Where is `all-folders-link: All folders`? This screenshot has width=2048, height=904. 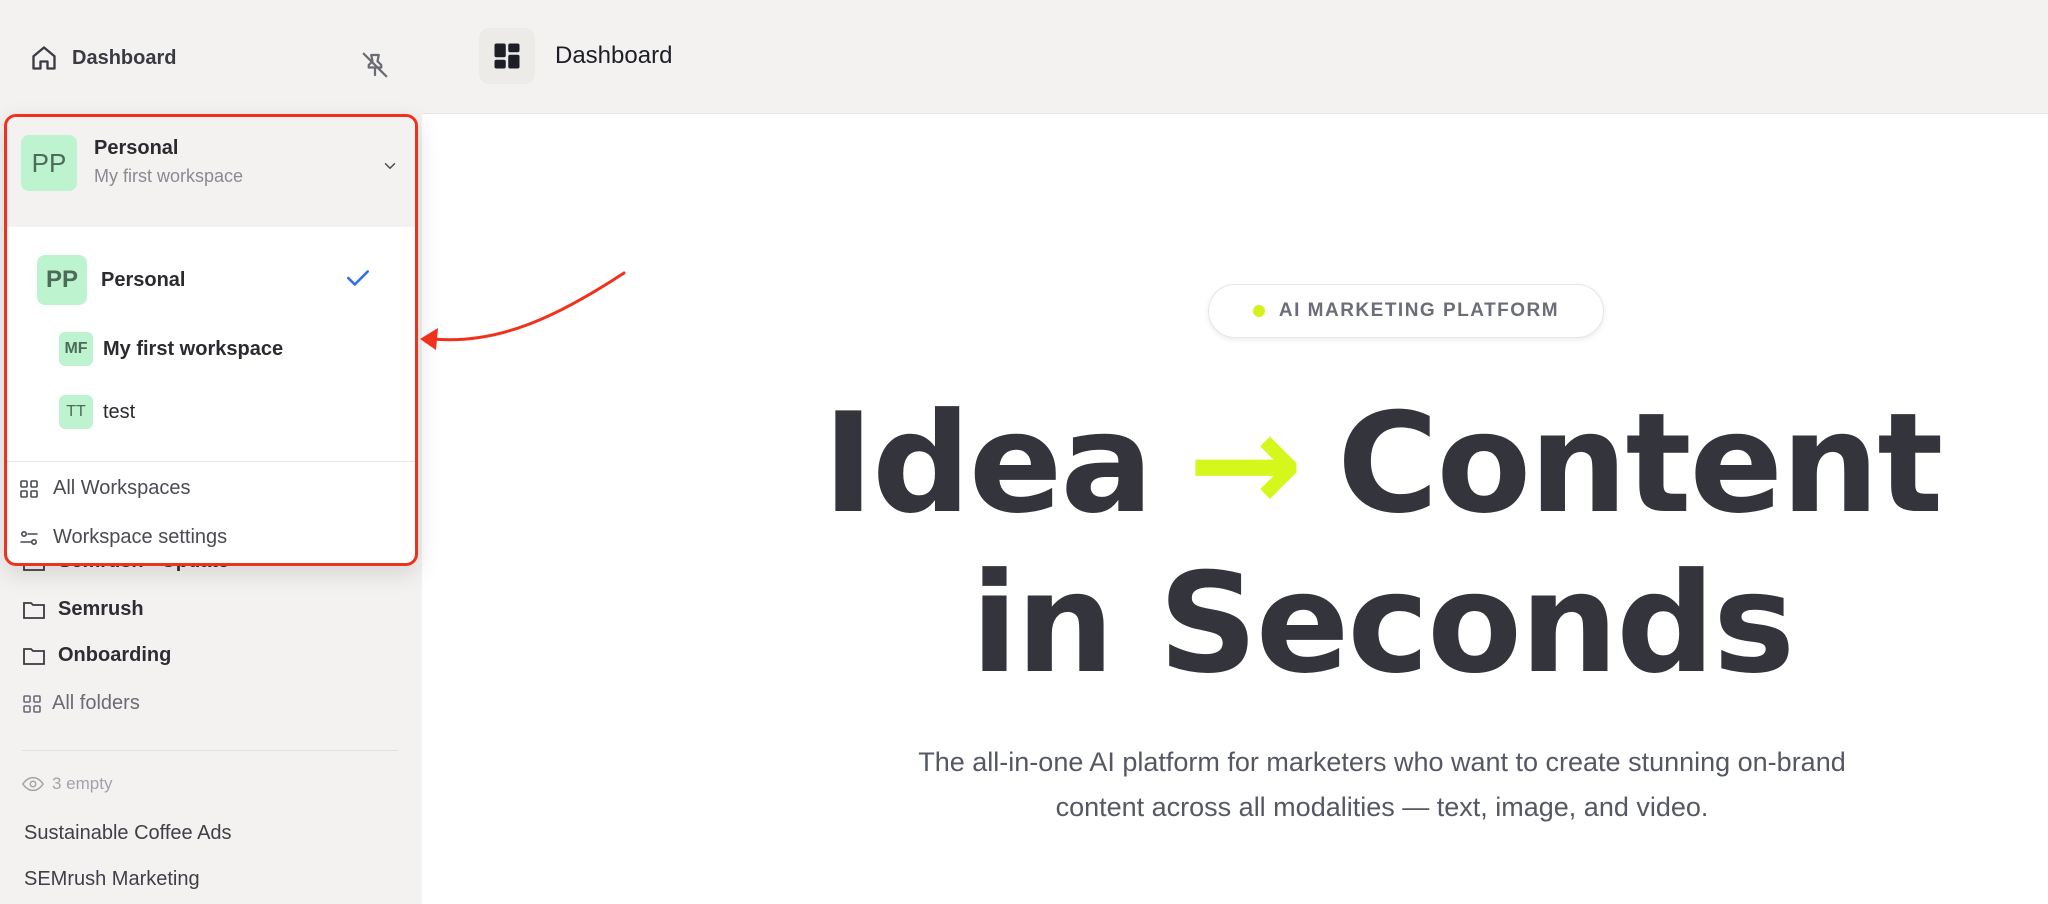 all-folders-link: All folders is located at coordinates (81, 703).